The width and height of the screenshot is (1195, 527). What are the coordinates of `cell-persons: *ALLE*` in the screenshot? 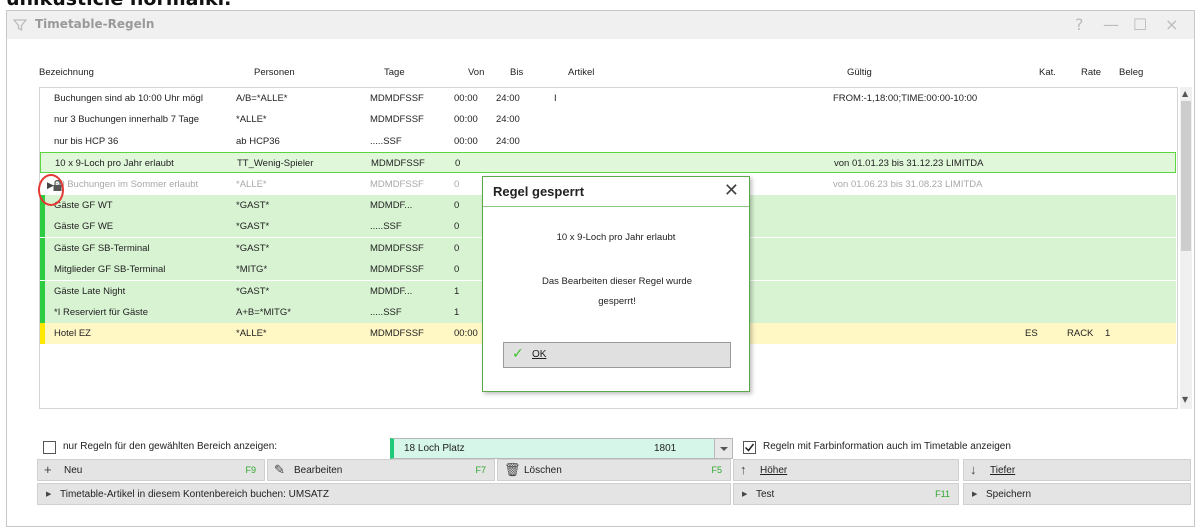 It's located at (251, 334).